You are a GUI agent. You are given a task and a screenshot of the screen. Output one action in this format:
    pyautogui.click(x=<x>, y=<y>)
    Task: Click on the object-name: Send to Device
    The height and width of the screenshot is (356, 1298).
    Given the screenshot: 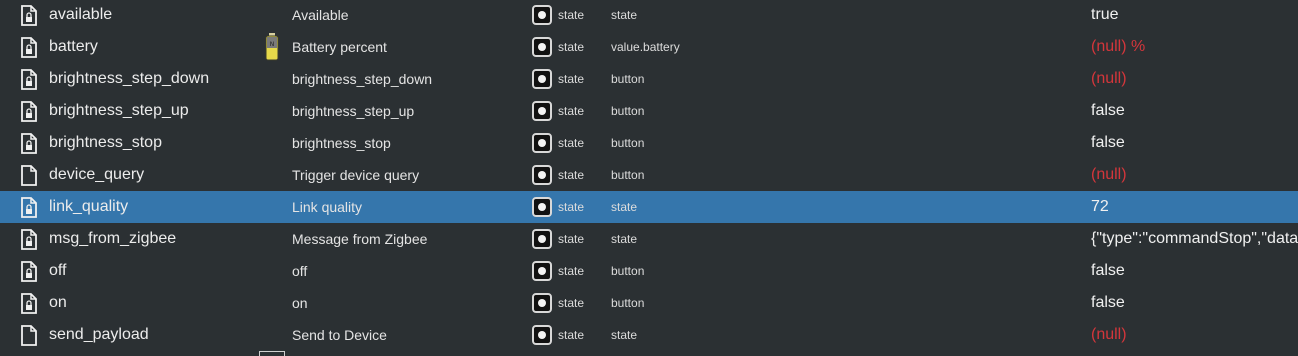 What is the action you would take?
    pyautogui.click(x=339, y=335)
    